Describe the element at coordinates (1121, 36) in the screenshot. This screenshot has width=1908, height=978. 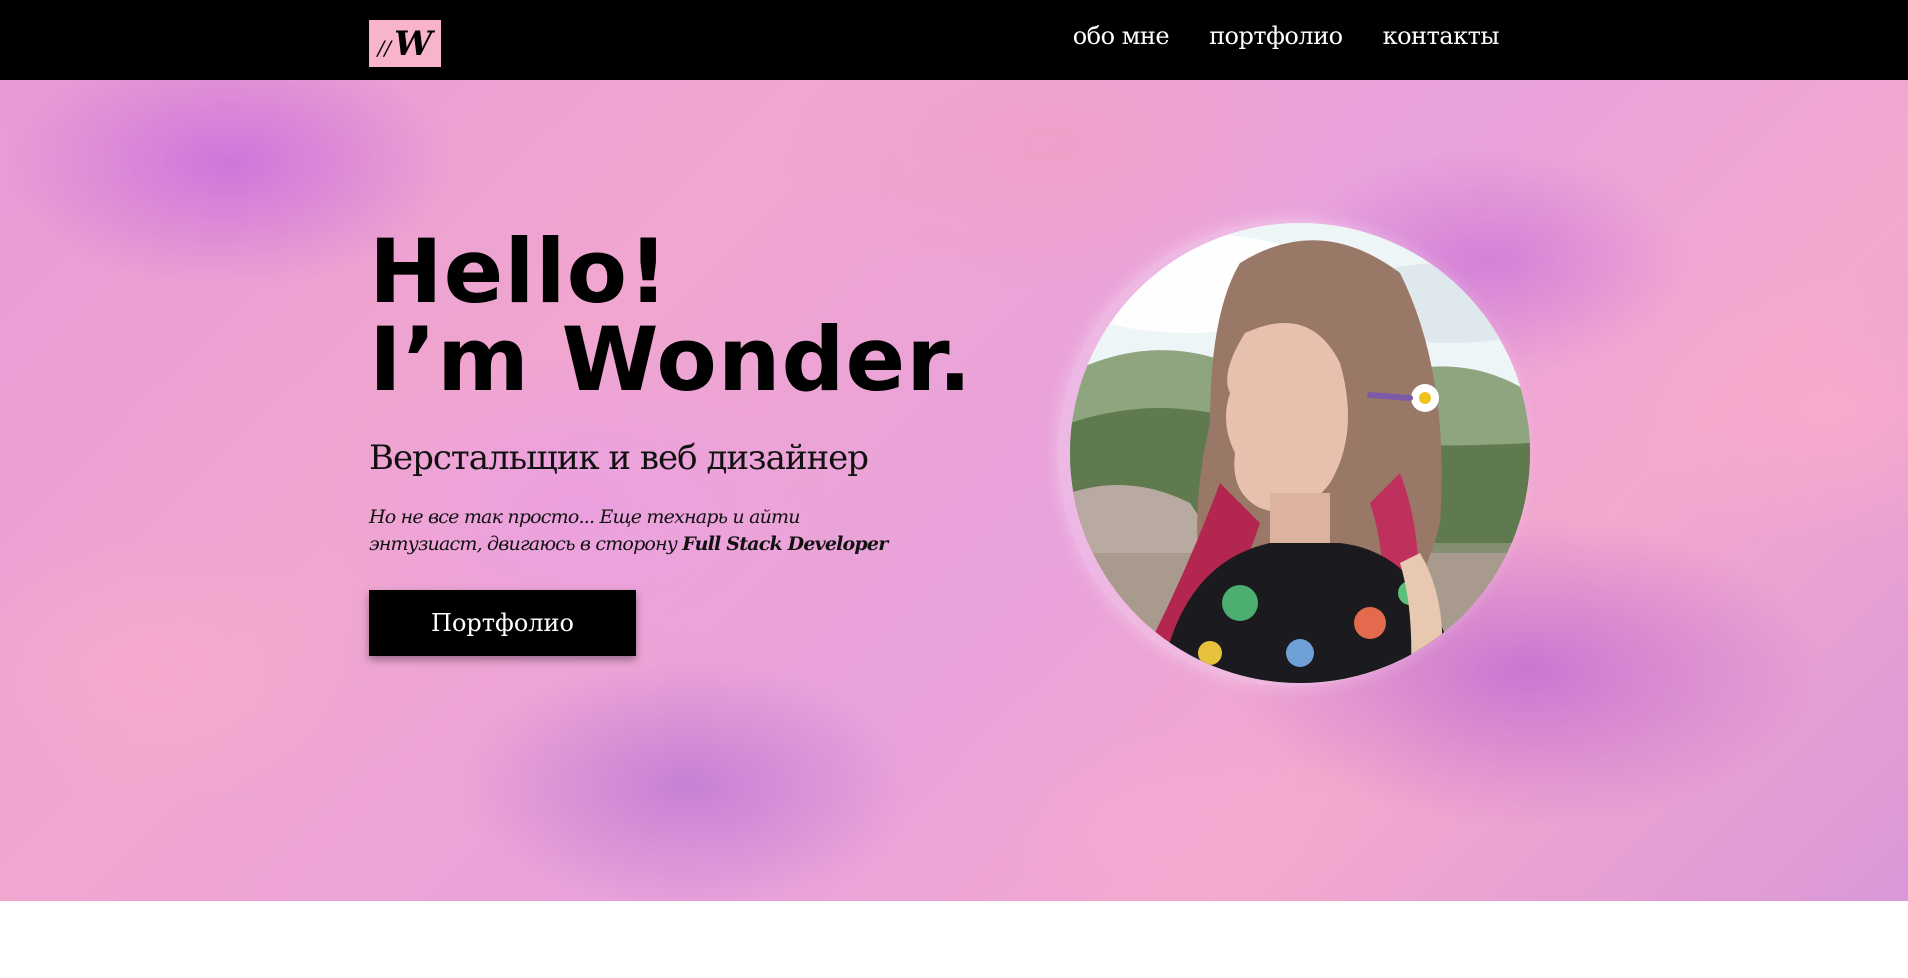
I see `nav-link-about: обо мне` at that location.